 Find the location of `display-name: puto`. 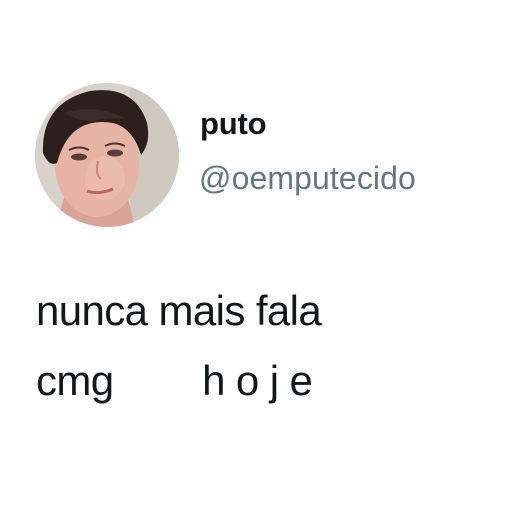

display-name: puto is located at coordinates (233, 123).